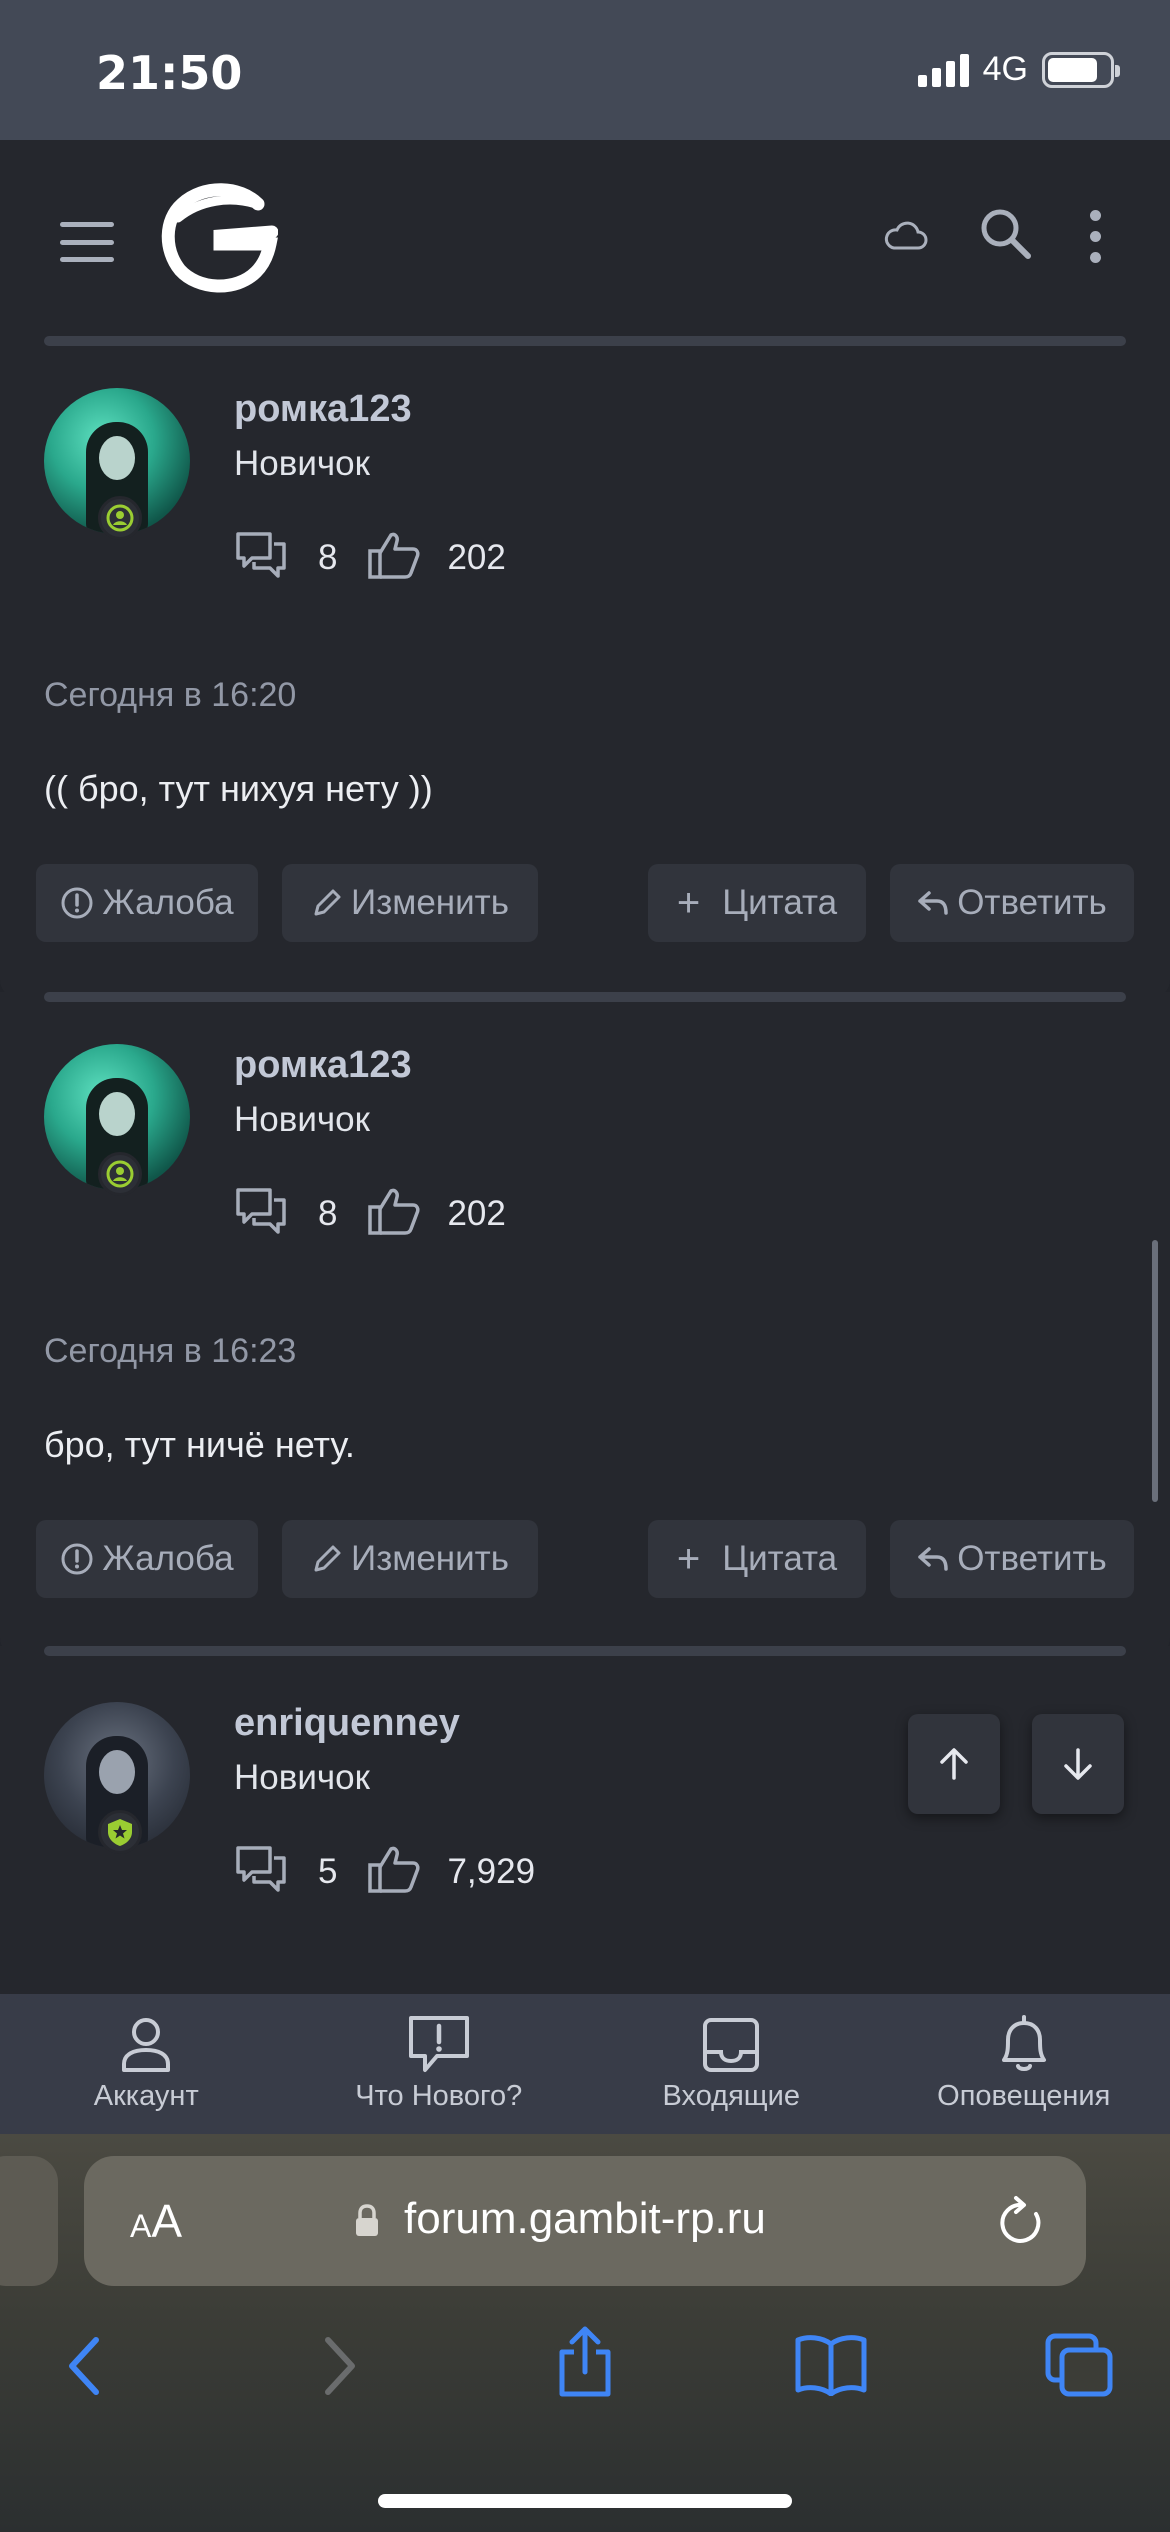 The height and width of the screenshot is (2532, 1170). Describe the element at coordinates (491, 1871) in the screenshot. I see `reactions-count: 7,929` at that location.